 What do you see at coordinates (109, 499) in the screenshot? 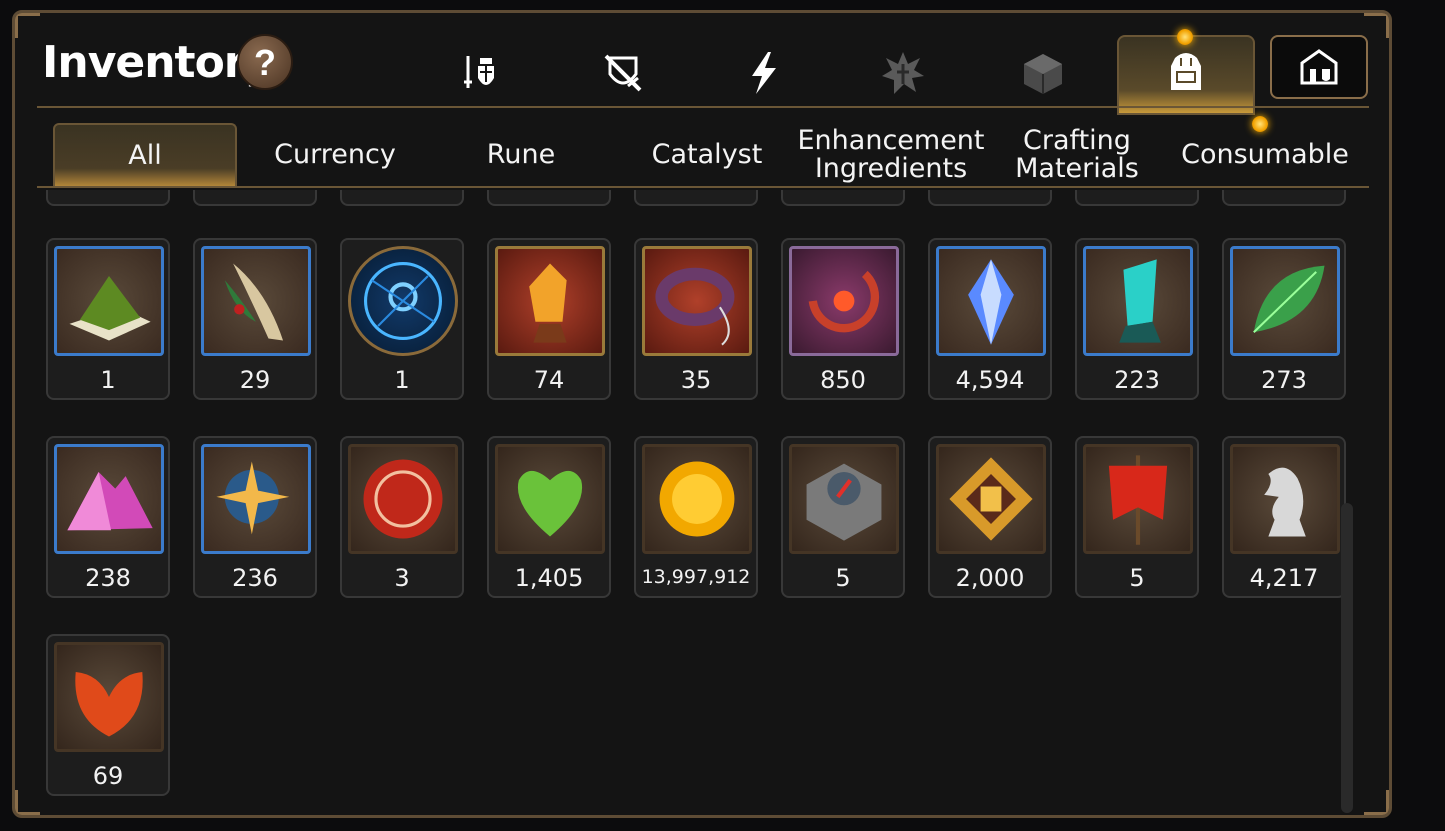
I see `pink-ore-icon` at bounding box center [109, 499].